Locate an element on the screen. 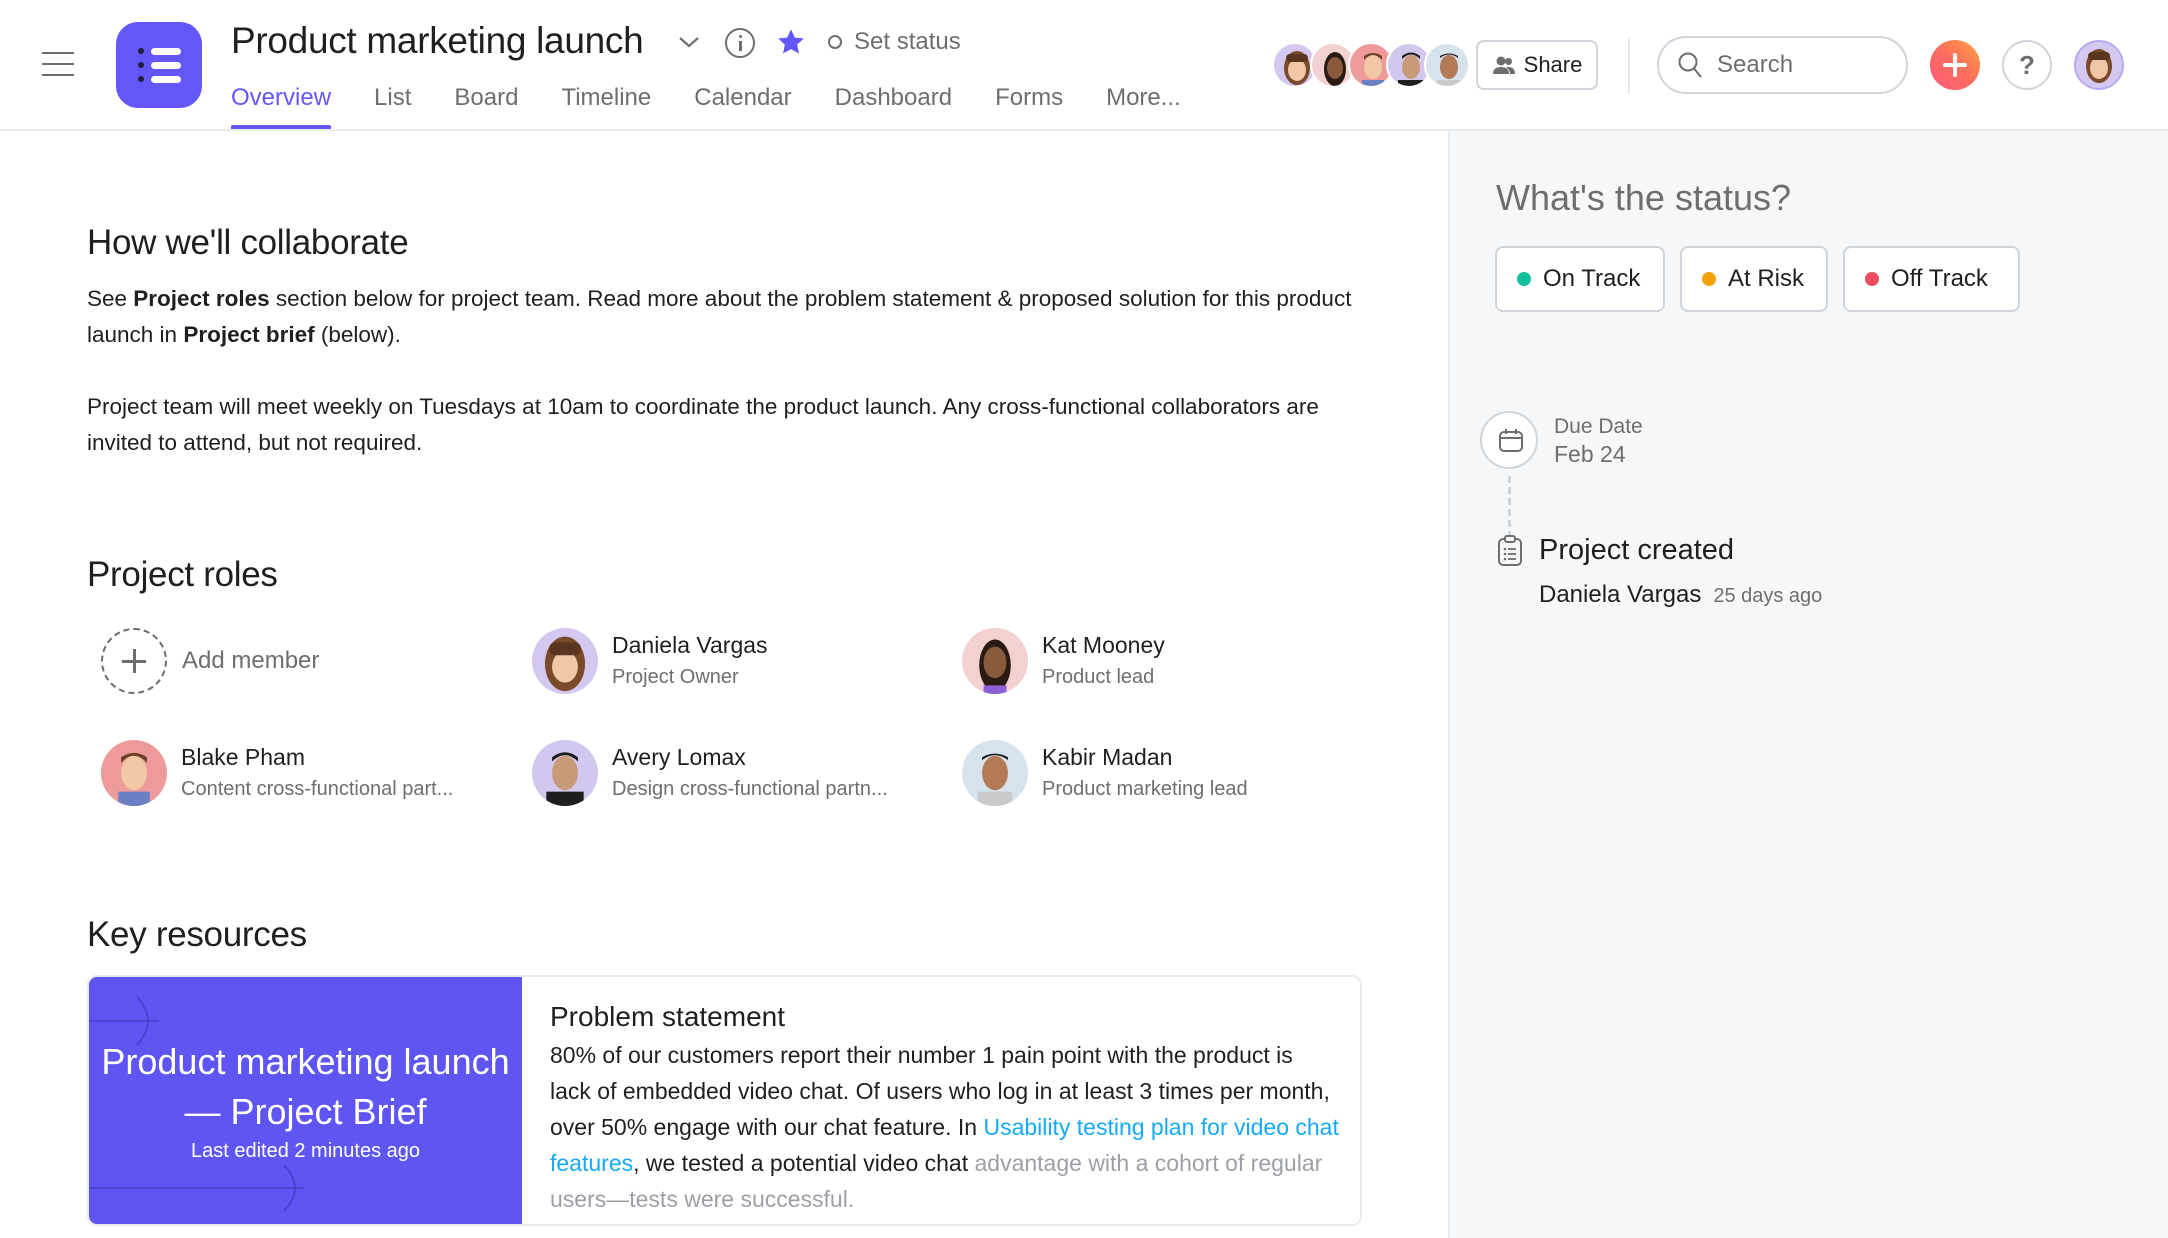 Image resolution: width=2168 pixels, height=1238 pixels. set-status-button: Set status is located at coordinates (894, 42).